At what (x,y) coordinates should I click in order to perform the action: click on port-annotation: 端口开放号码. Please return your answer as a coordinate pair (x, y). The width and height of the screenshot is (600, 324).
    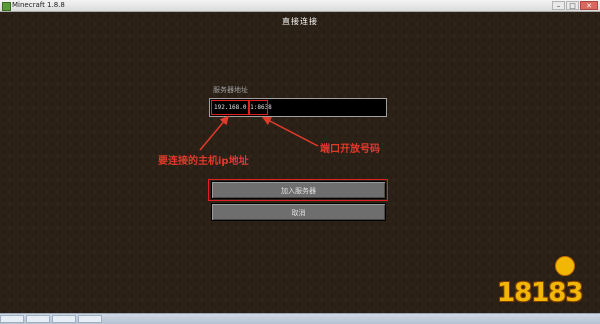
    Looking at the image, I should click on (350, 149).